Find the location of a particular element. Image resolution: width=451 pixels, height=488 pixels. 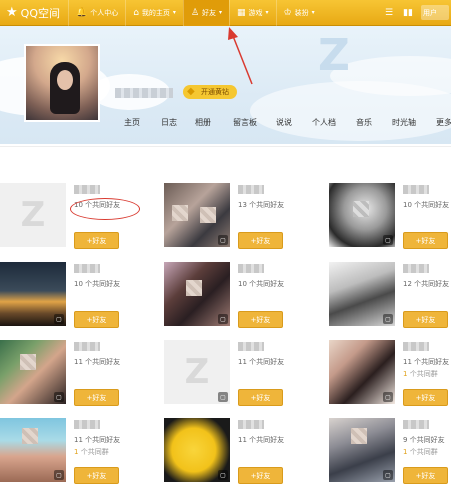

nav-personal-center: 🔔 个人中心 is located at coordinates (96, 13).